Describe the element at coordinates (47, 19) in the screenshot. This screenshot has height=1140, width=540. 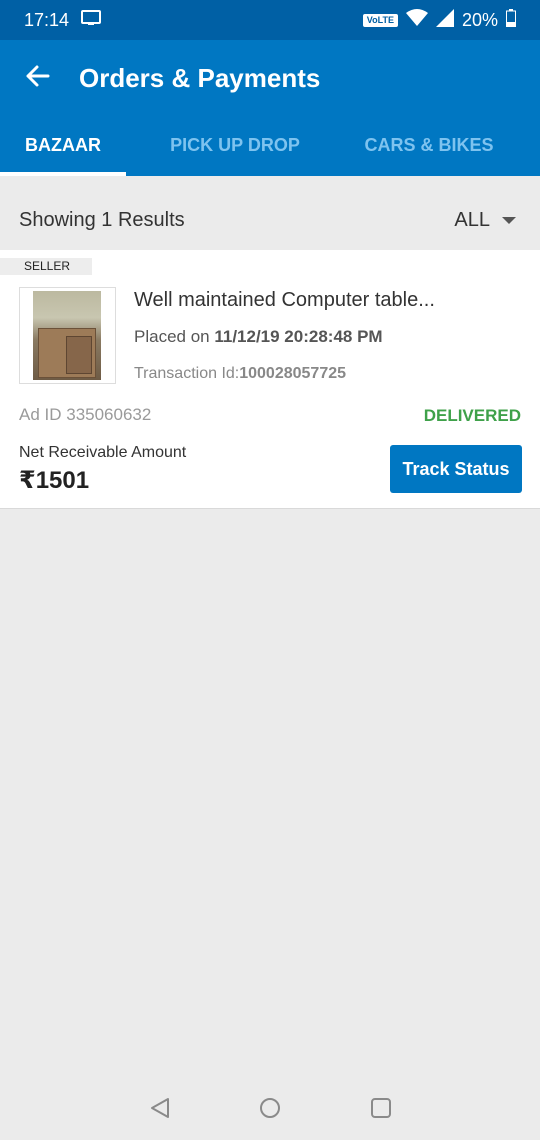
I see `status-time: 17:14` at that location.